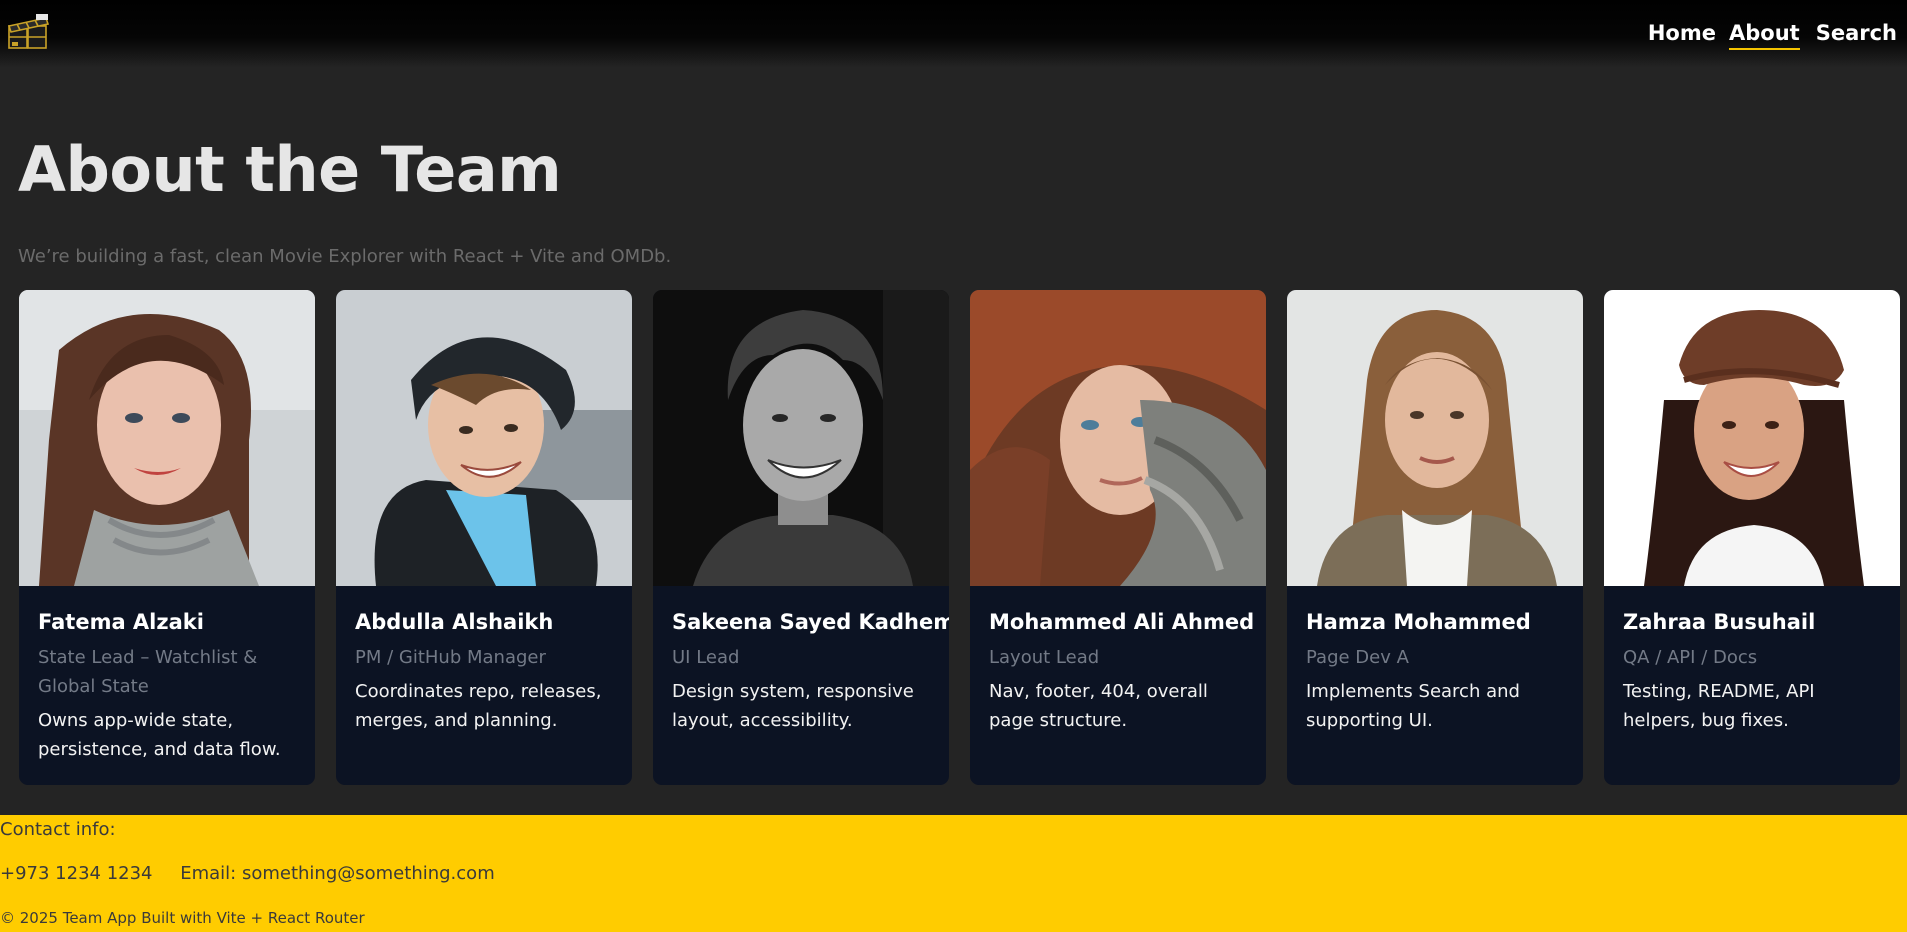  What do you see at coordinates (454, 622) in the screenshot?
I see `member-name: Abdulla Alshaikh` at bounding box center [454, 622].